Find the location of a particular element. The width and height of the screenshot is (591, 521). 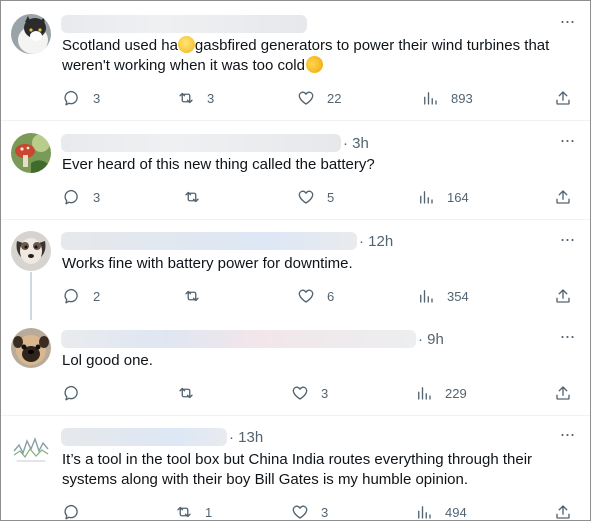

repost-count: 1 is located at coordinates (209, 512).